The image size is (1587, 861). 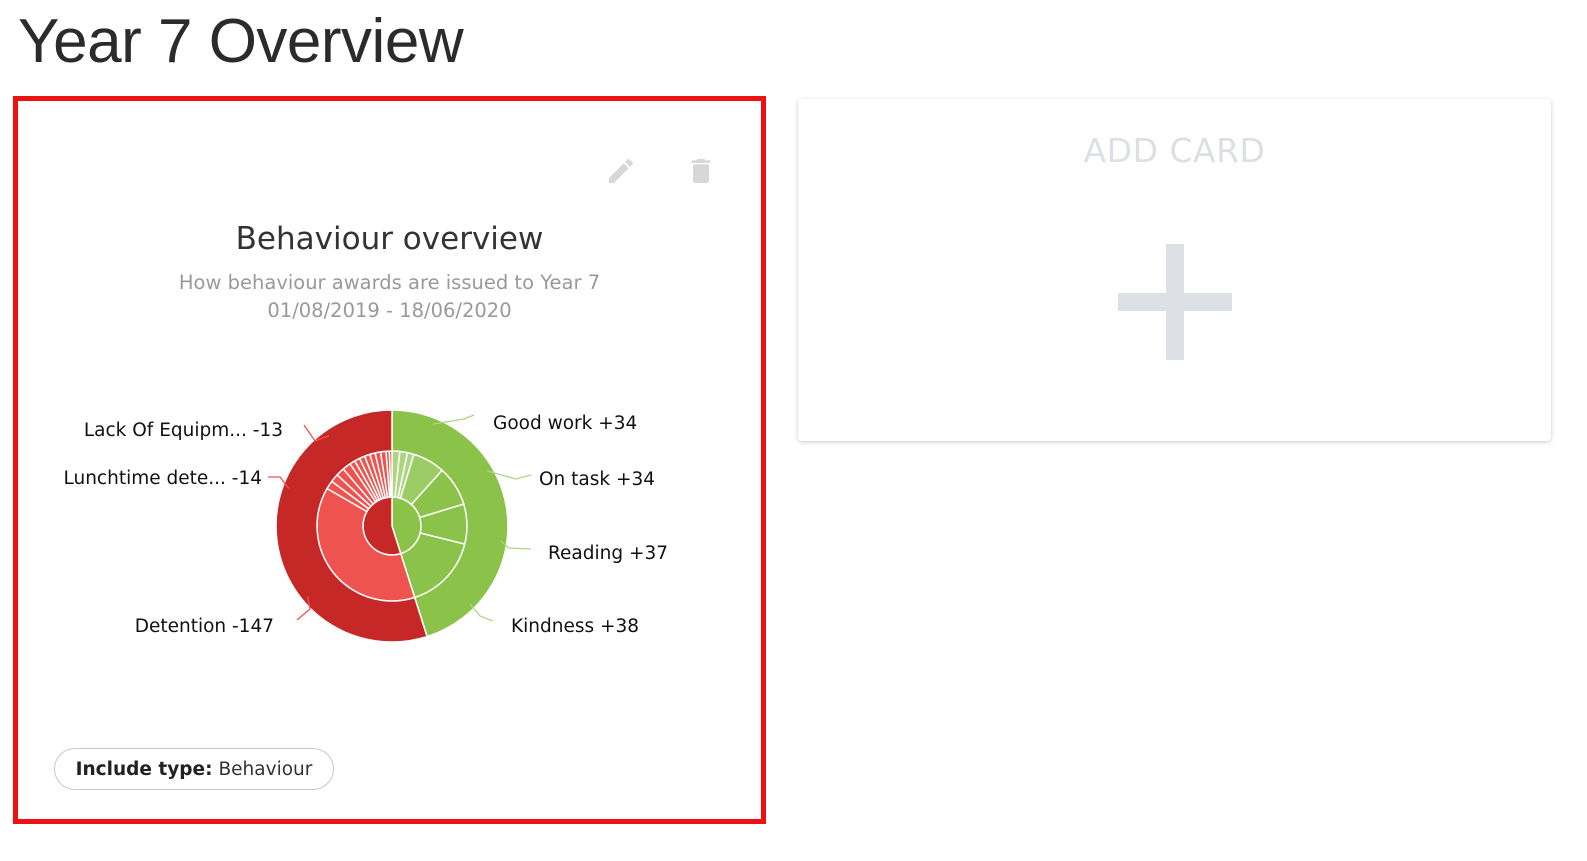 What do you see at coordinates (597, 479) in the screenshot?
I see `data-label: On task +34` at bounding box center [597, 479].